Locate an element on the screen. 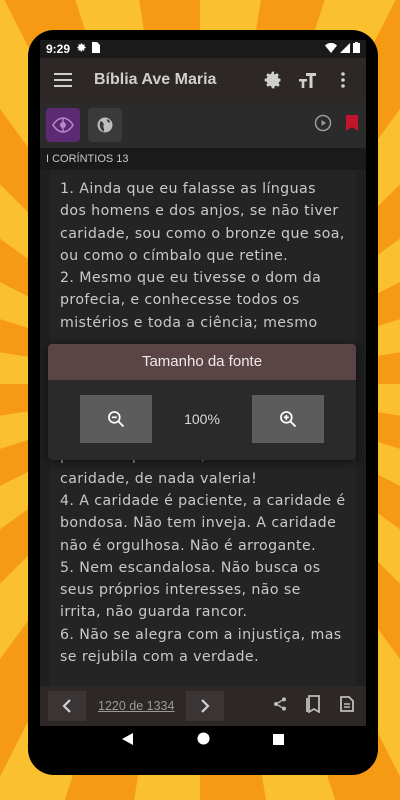  reading-mode-button is located at coordinates (63, 125).